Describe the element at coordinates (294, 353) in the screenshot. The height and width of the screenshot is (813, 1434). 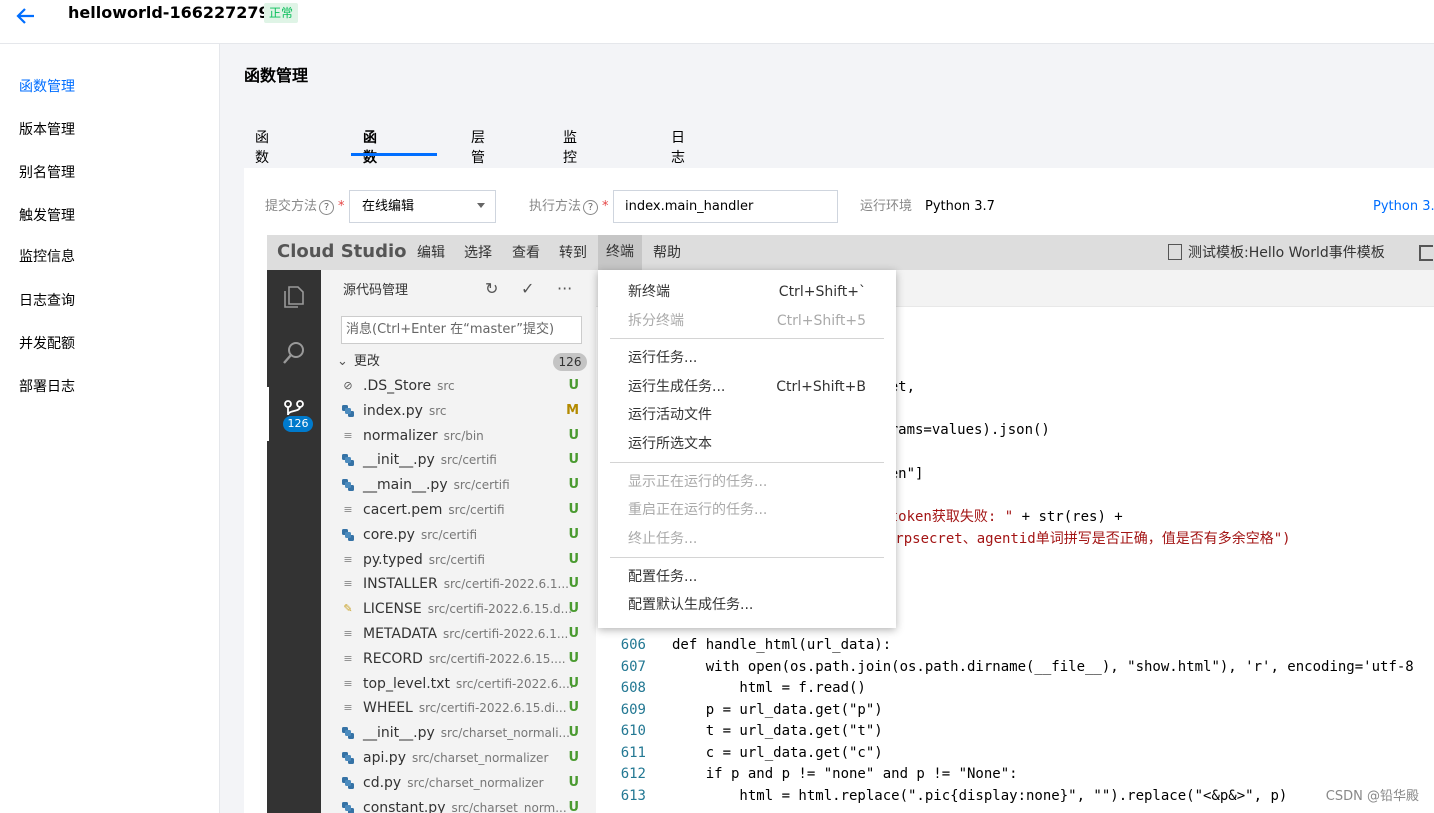
I see `search-icon` at that location.